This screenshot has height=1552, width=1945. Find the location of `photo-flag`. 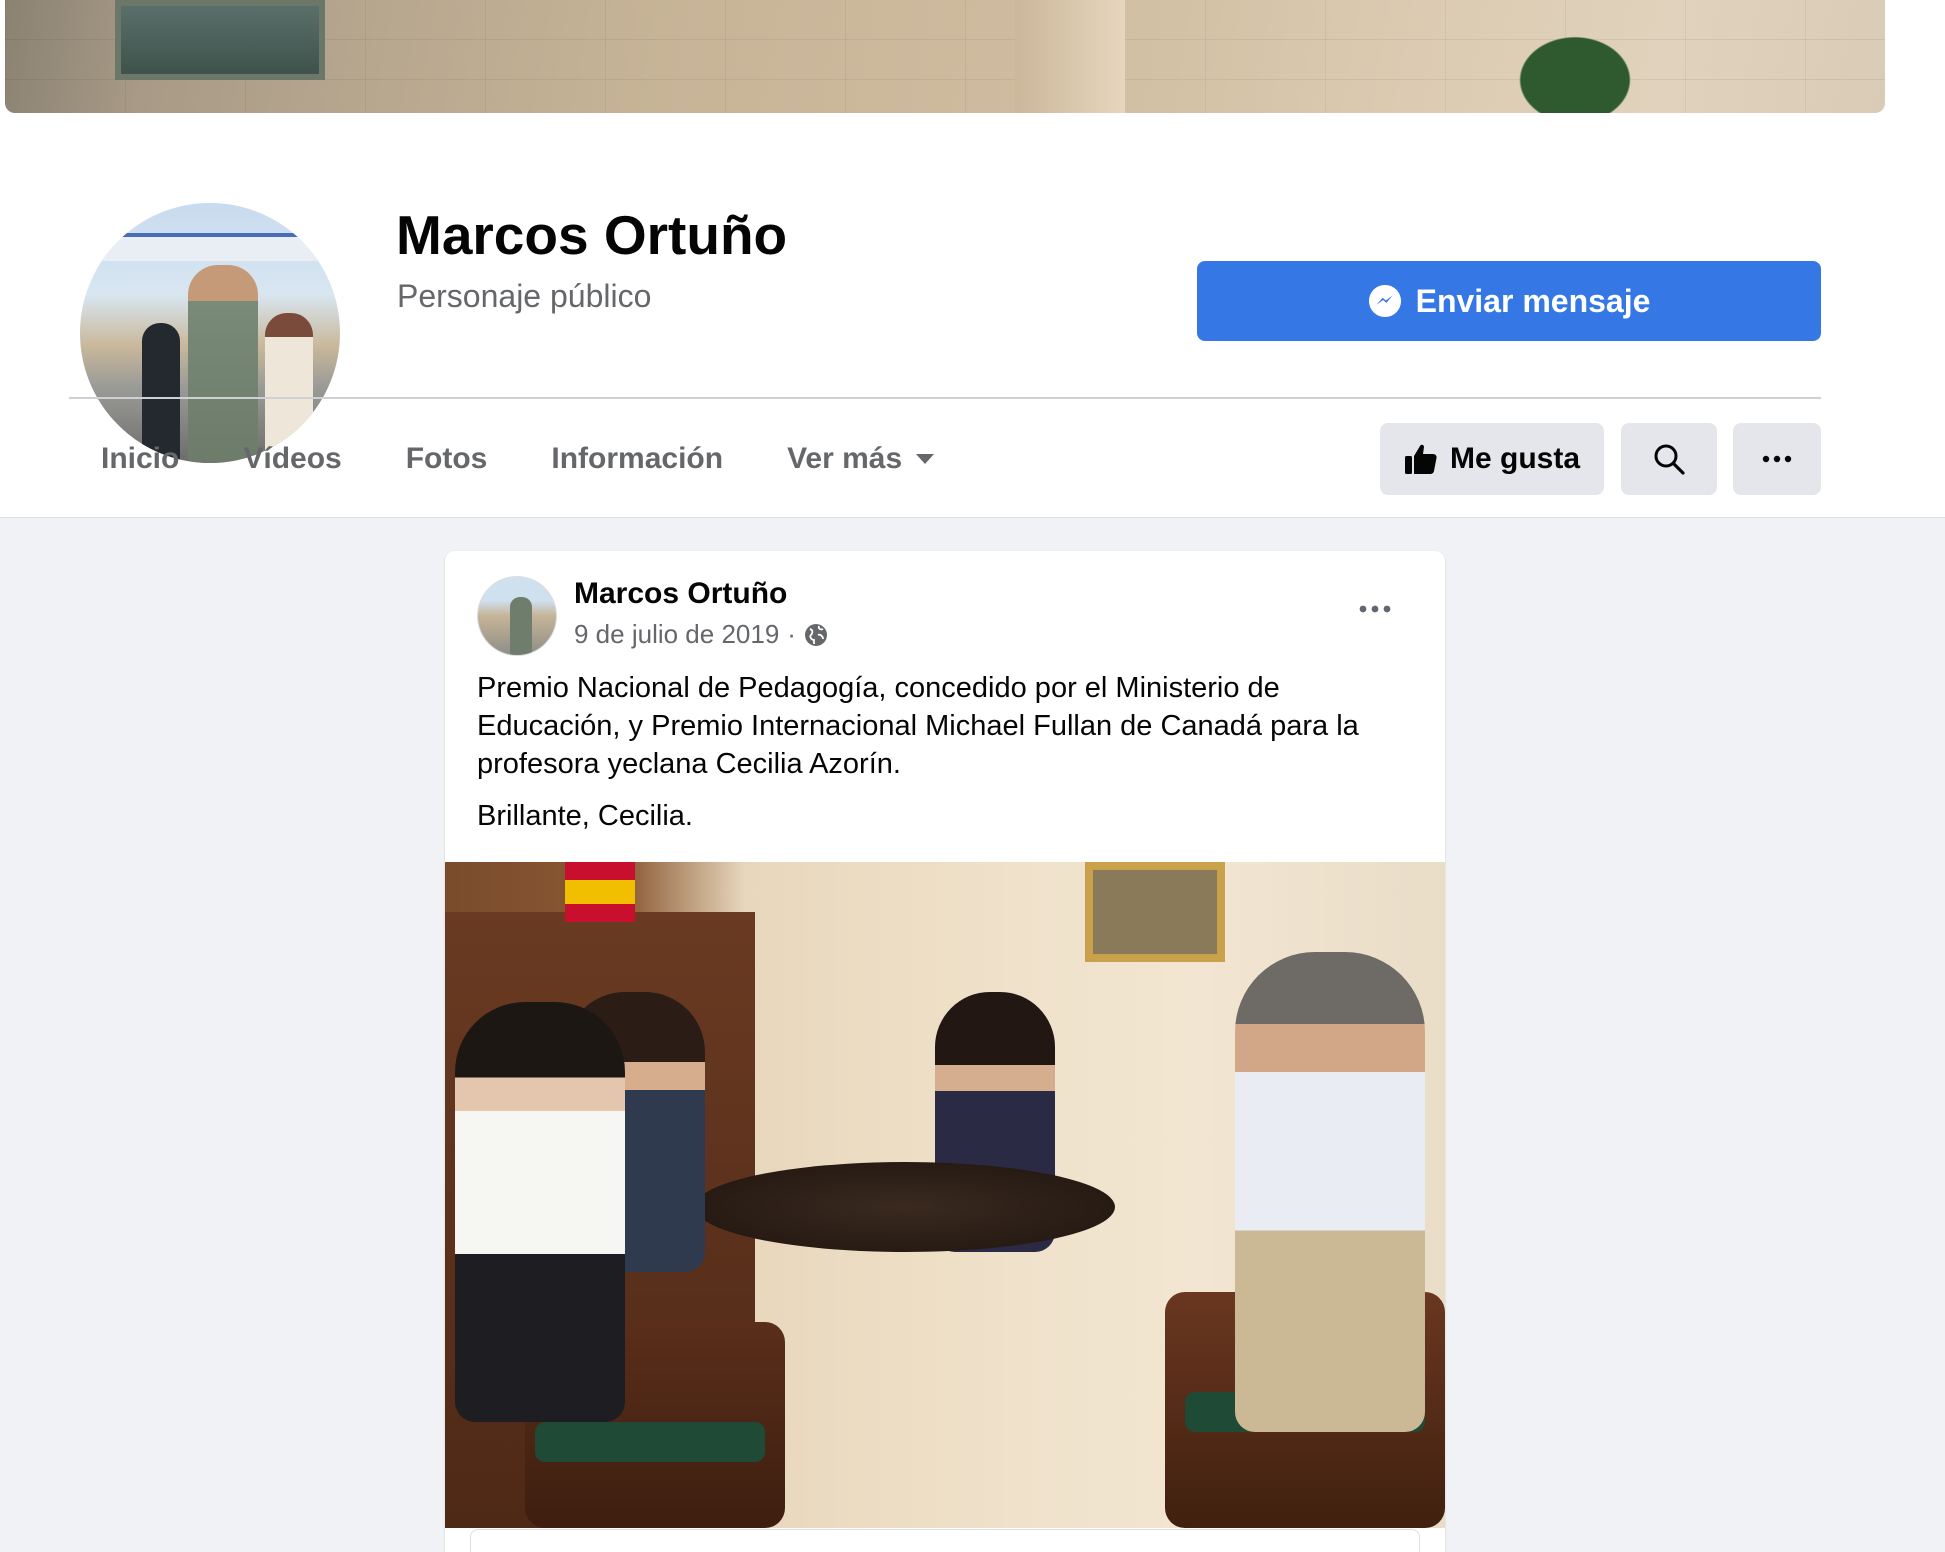

photo-flag is located at coordinates (600, 892).